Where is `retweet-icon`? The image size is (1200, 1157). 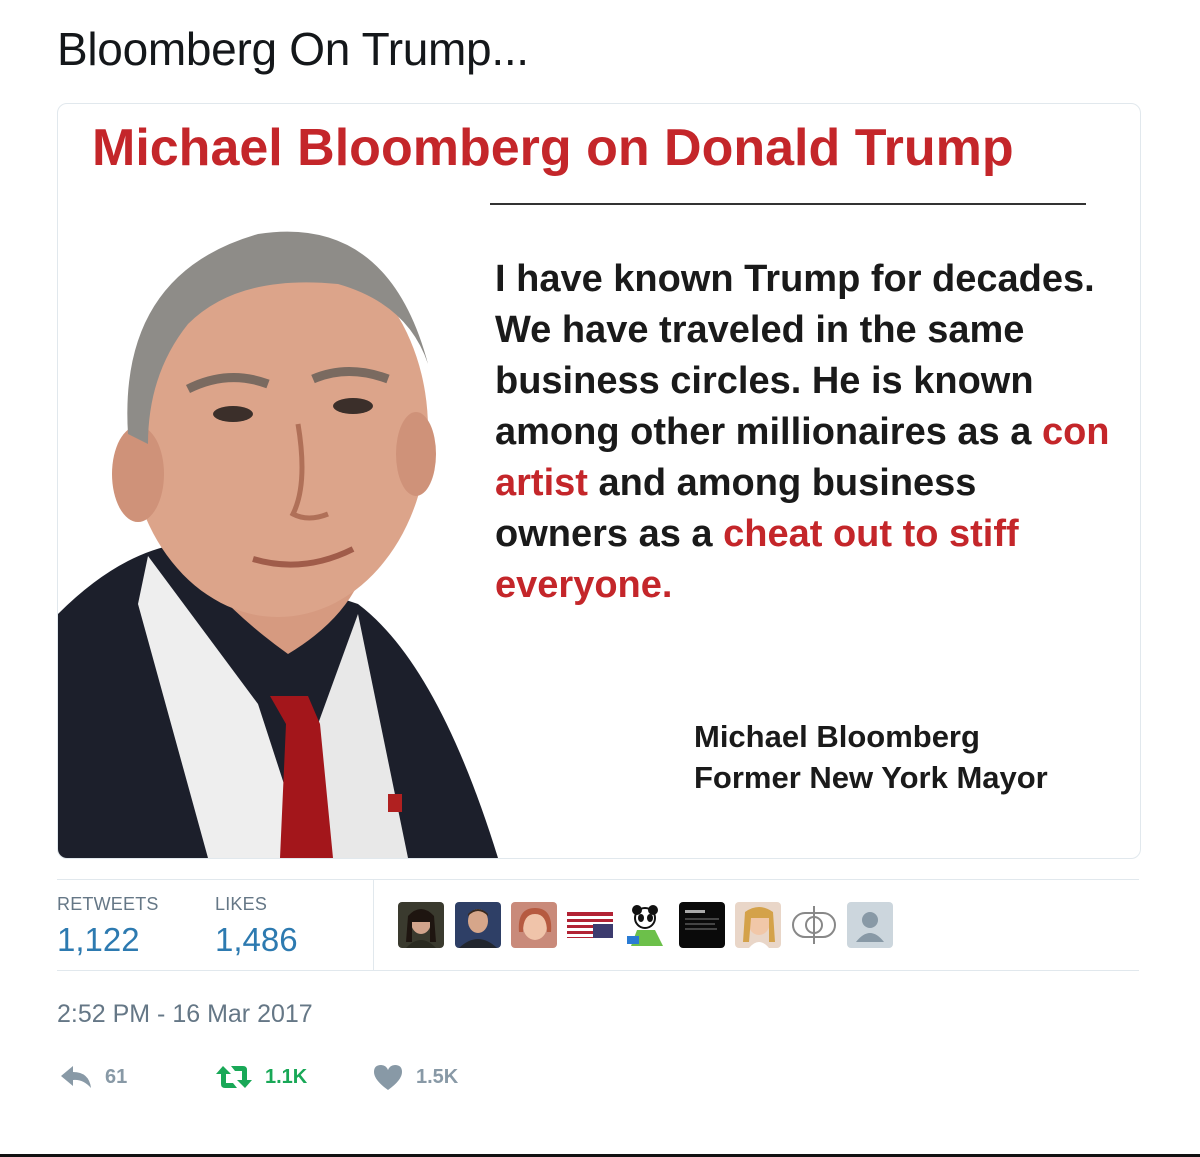
retweet-icon is located at coordinates (234, 1077).